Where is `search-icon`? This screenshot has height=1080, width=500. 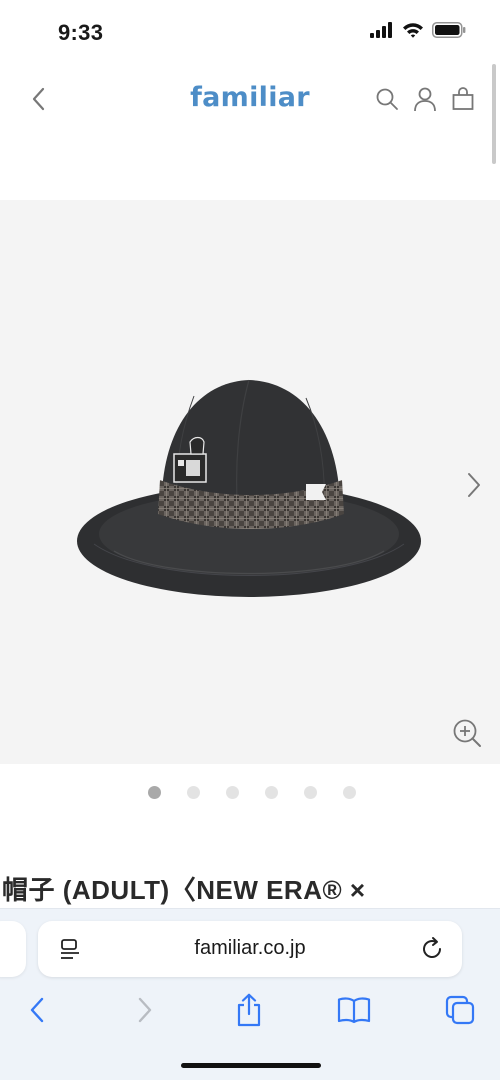
search-icon is located at coordinates (387, 99).